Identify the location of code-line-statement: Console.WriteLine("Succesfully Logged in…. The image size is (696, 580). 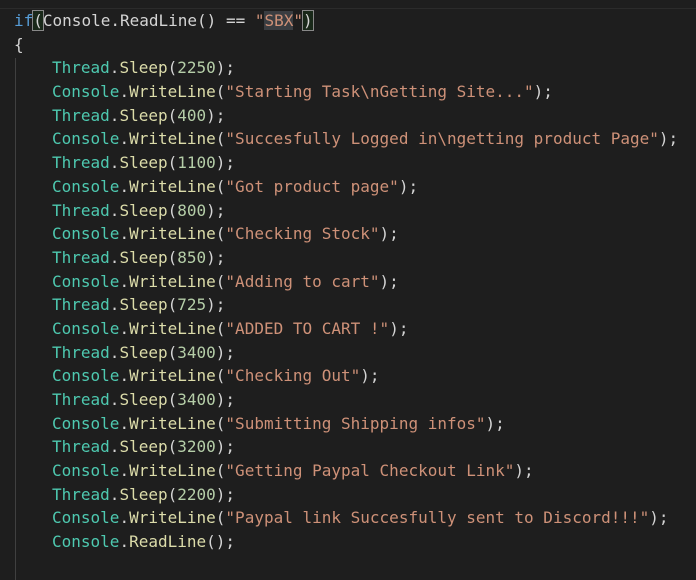
(346, 139).